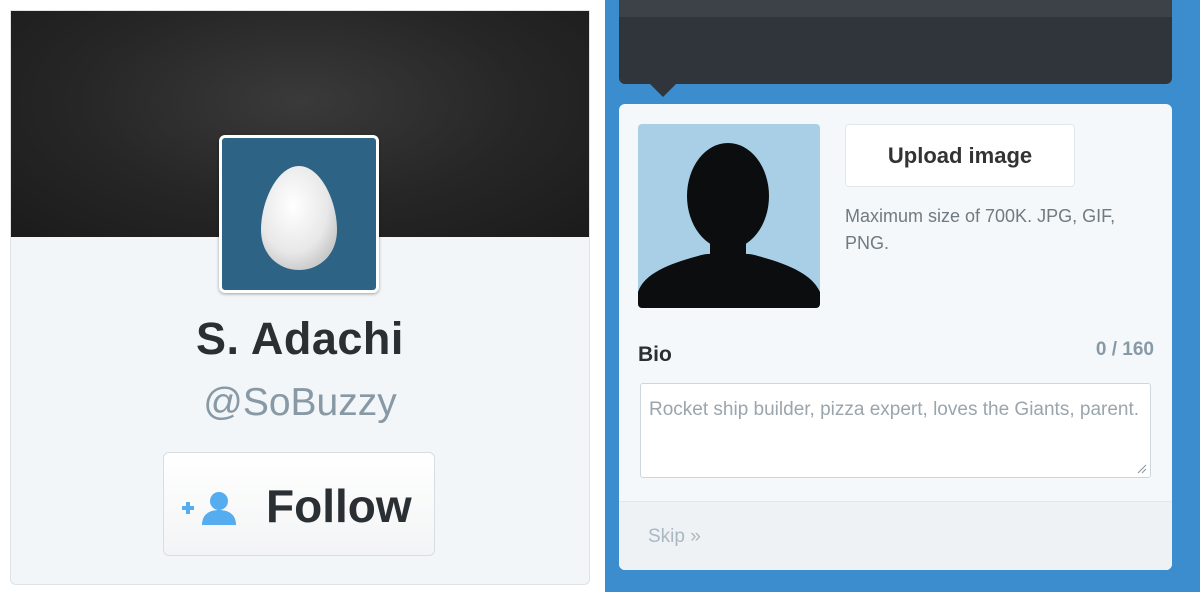 This screenshot has height=600, width=1200. I want to click on profile-photo-placeholder, so click(729, 216).